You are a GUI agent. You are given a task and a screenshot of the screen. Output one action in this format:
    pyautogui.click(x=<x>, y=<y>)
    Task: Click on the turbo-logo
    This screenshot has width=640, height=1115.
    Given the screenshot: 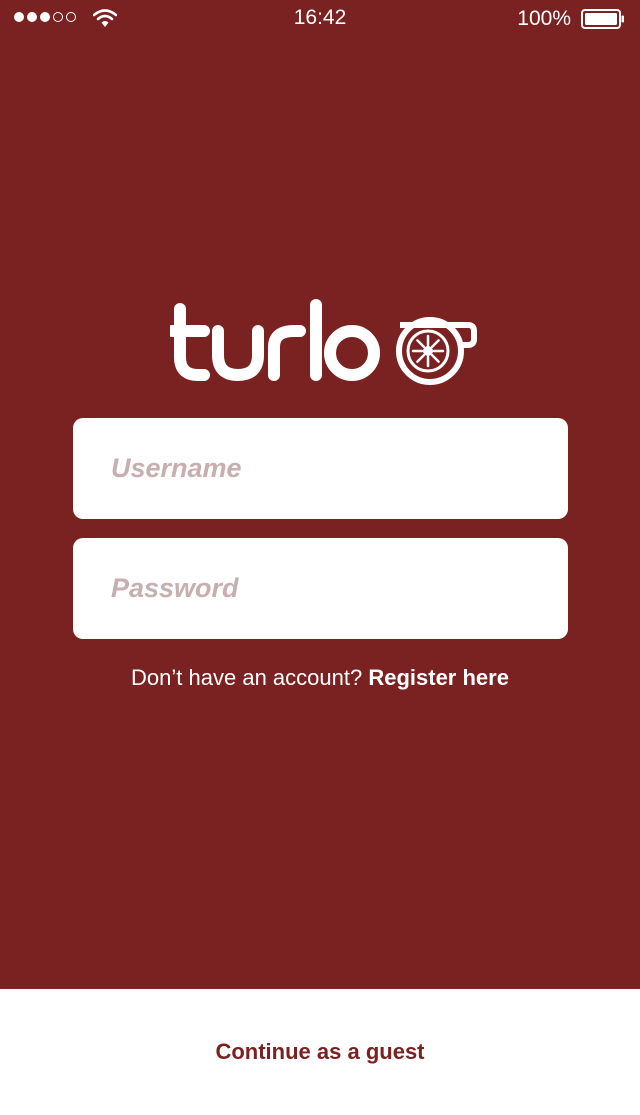 What is the action you would take?
    pyautogui.click(x=323, y=342)
    